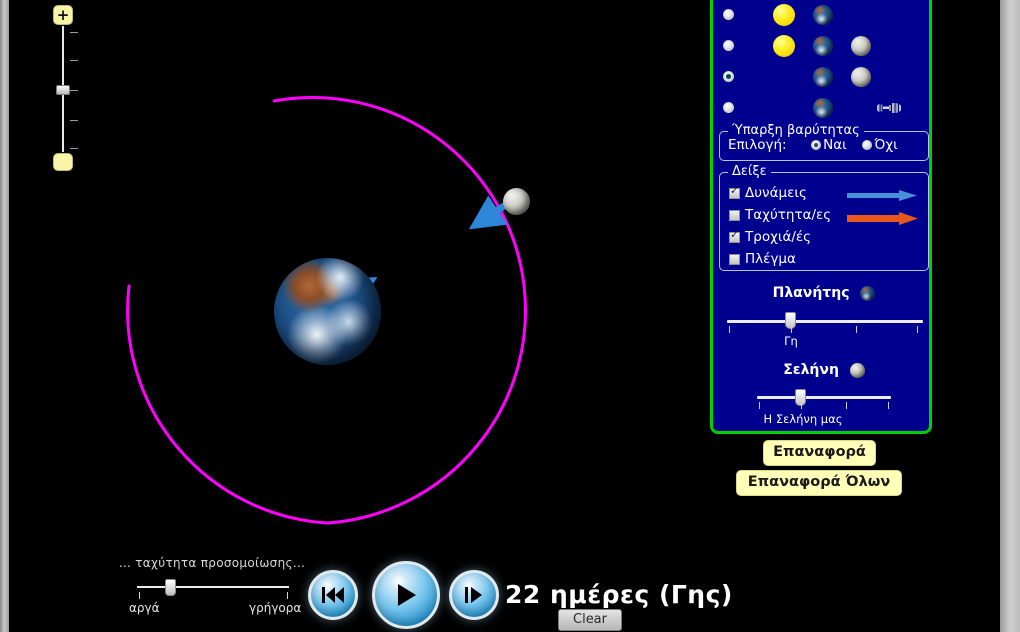  I want to click on gravity-radio-no, so click(867, 145).